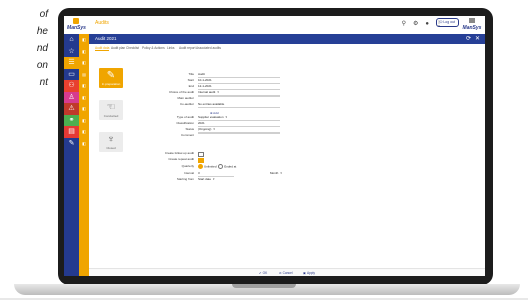 This screenshot has width=528, height=303. Describe the element at coordinates (287, 39) in the screenshot. I see `form-header: Audit 2021 ⟳ ✕` at that location.